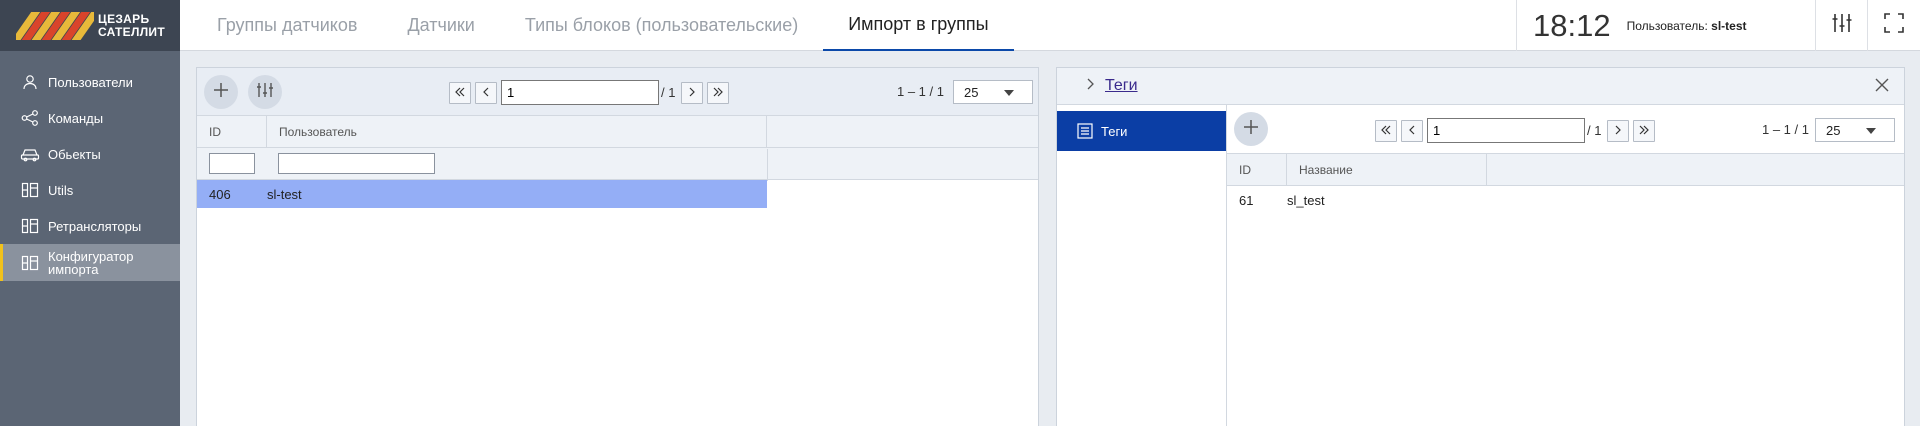 The height and width of the screenshot is (426, 1920). Describe the element at coordinates (61, 190) in the screenshot. I see `sidebar-item-label: Utils` at that location.